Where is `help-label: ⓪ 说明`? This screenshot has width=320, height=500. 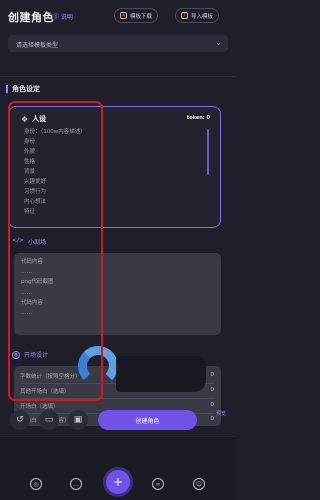 help-label: ⓪ 说明 is located at coordinates (63, 17).